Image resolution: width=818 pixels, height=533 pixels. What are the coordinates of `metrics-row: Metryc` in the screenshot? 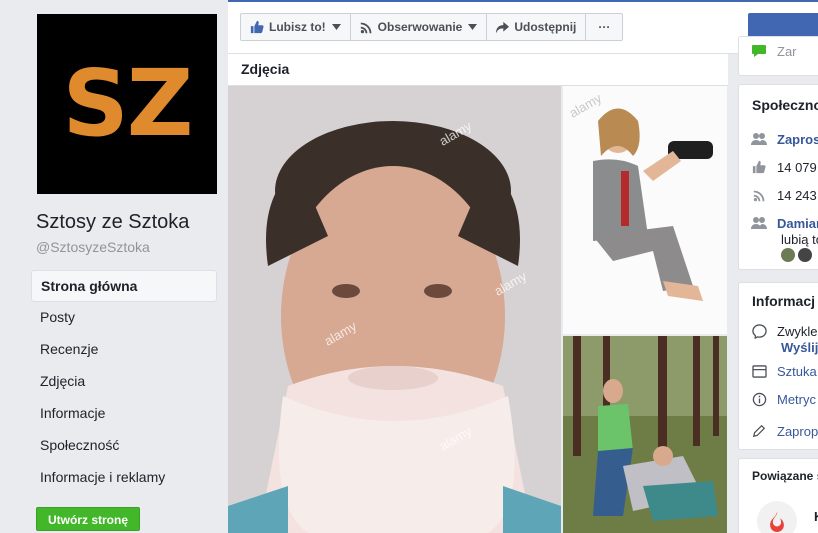 It's located at (783, 399).